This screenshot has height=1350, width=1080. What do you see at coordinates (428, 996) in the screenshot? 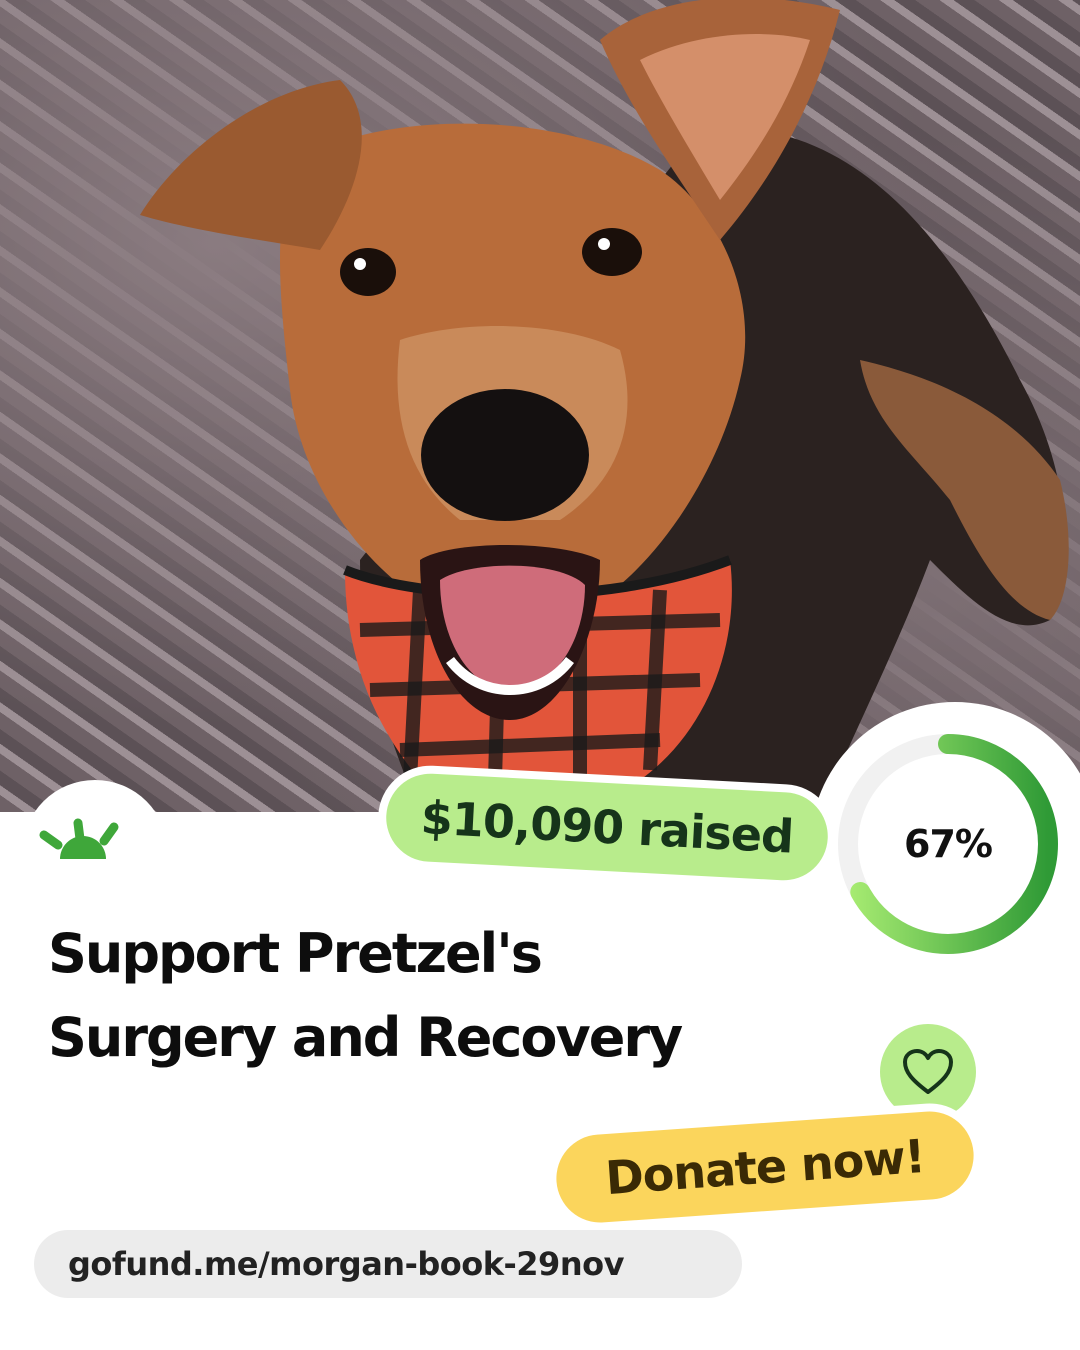
I see `fundraiser-title: Support Pretzel's Surgery and Recovery` at bounding box center [428, 996].